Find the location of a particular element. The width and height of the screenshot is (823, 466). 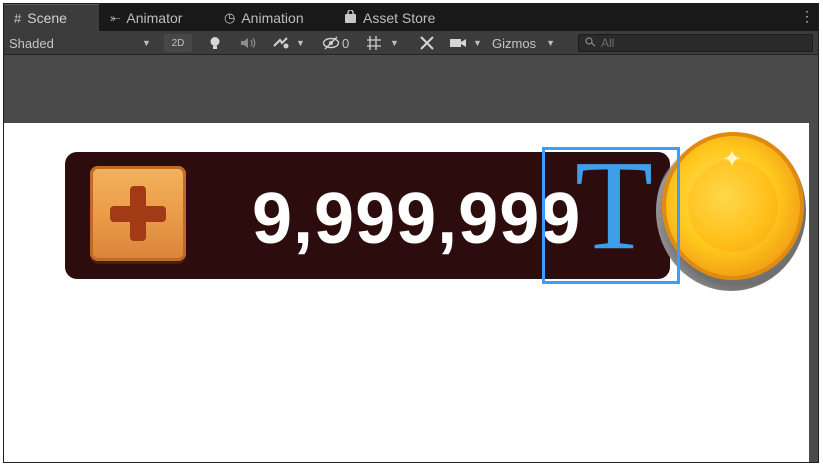

tab-scene: # Scene is located at coordinates (51, 17).